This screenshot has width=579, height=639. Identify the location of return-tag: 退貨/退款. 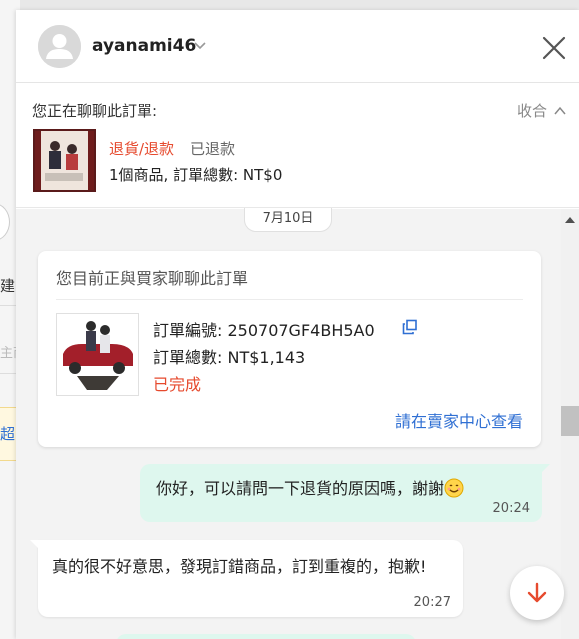
(142, 149).